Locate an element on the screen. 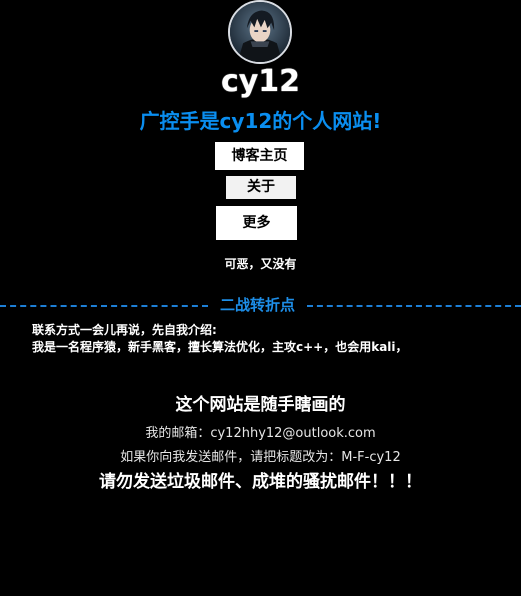 The height and width of the screenshot is (596, 521). avatar-image is located at coordinates (260, 32).